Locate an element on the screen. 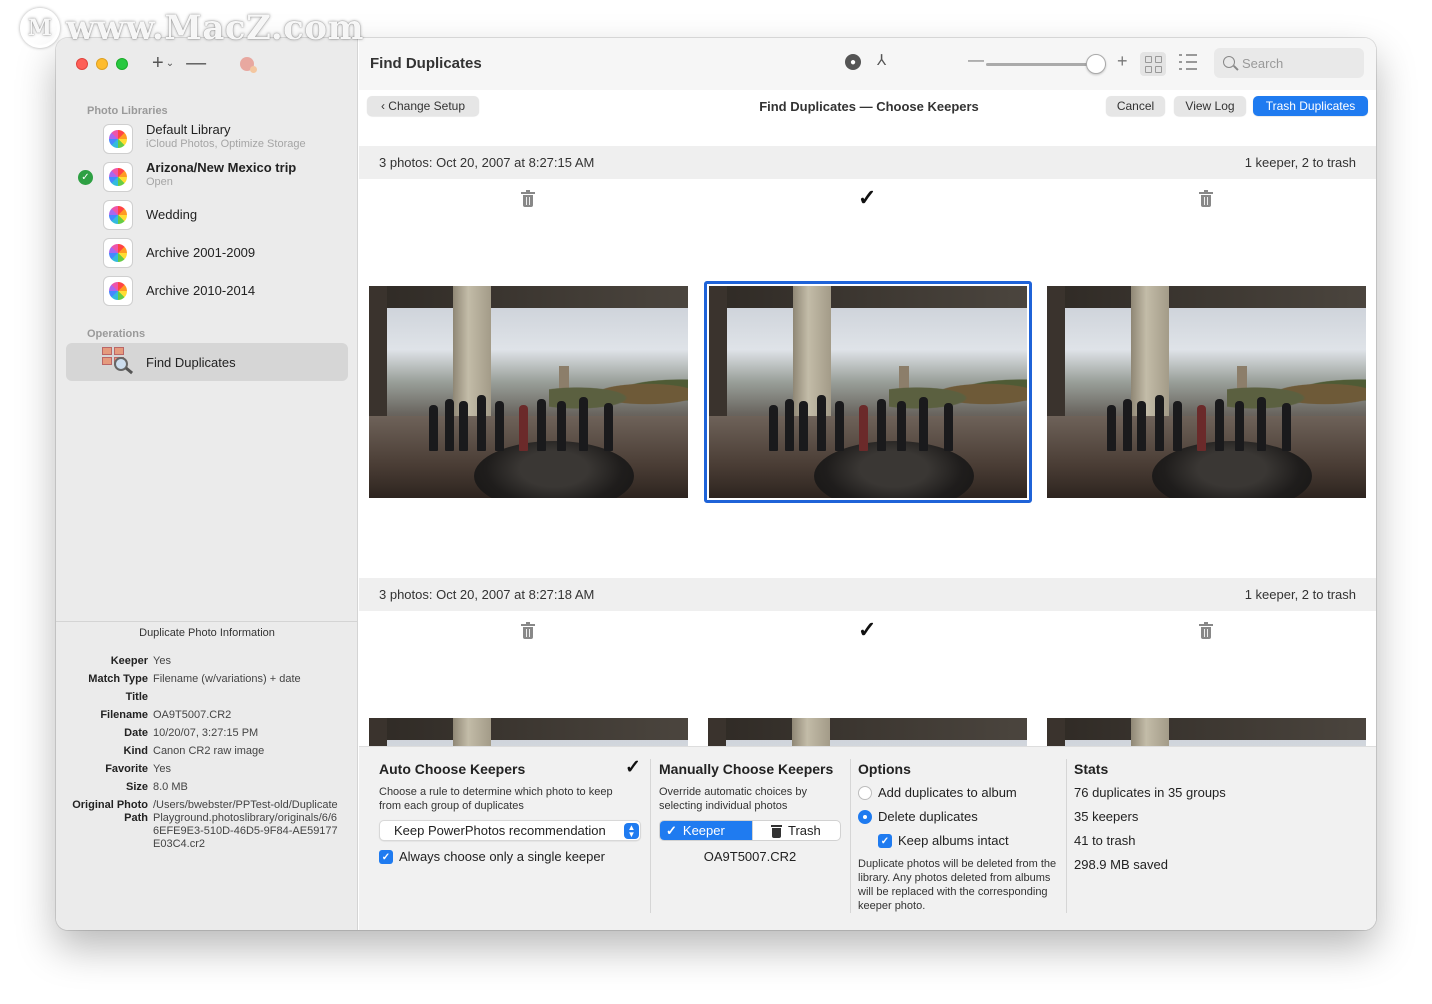 This screenshot has height=1004, width=1432. change-setup-button: ‹ Change Setup is located at coordinates (423, 106).